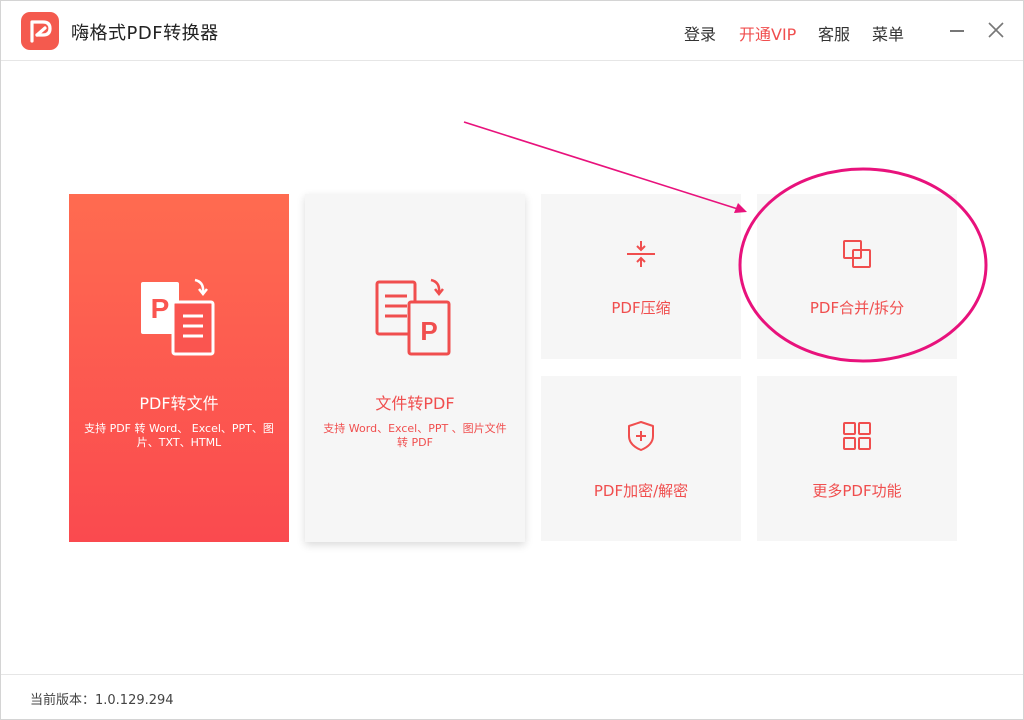  What do you see at coordinates (102, 700) in the screenshot?
I see `version-label: 当前版本：1.0.129.294` at bounding box center [102, 700].